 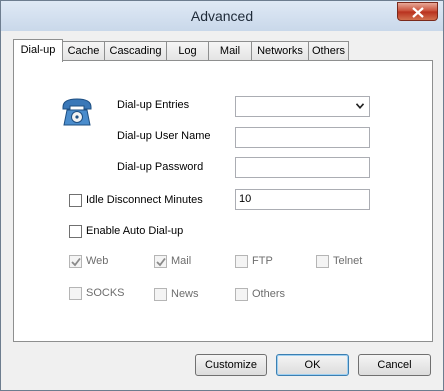 I want to click on window-title: Advanced, so click(x=222, y=16).